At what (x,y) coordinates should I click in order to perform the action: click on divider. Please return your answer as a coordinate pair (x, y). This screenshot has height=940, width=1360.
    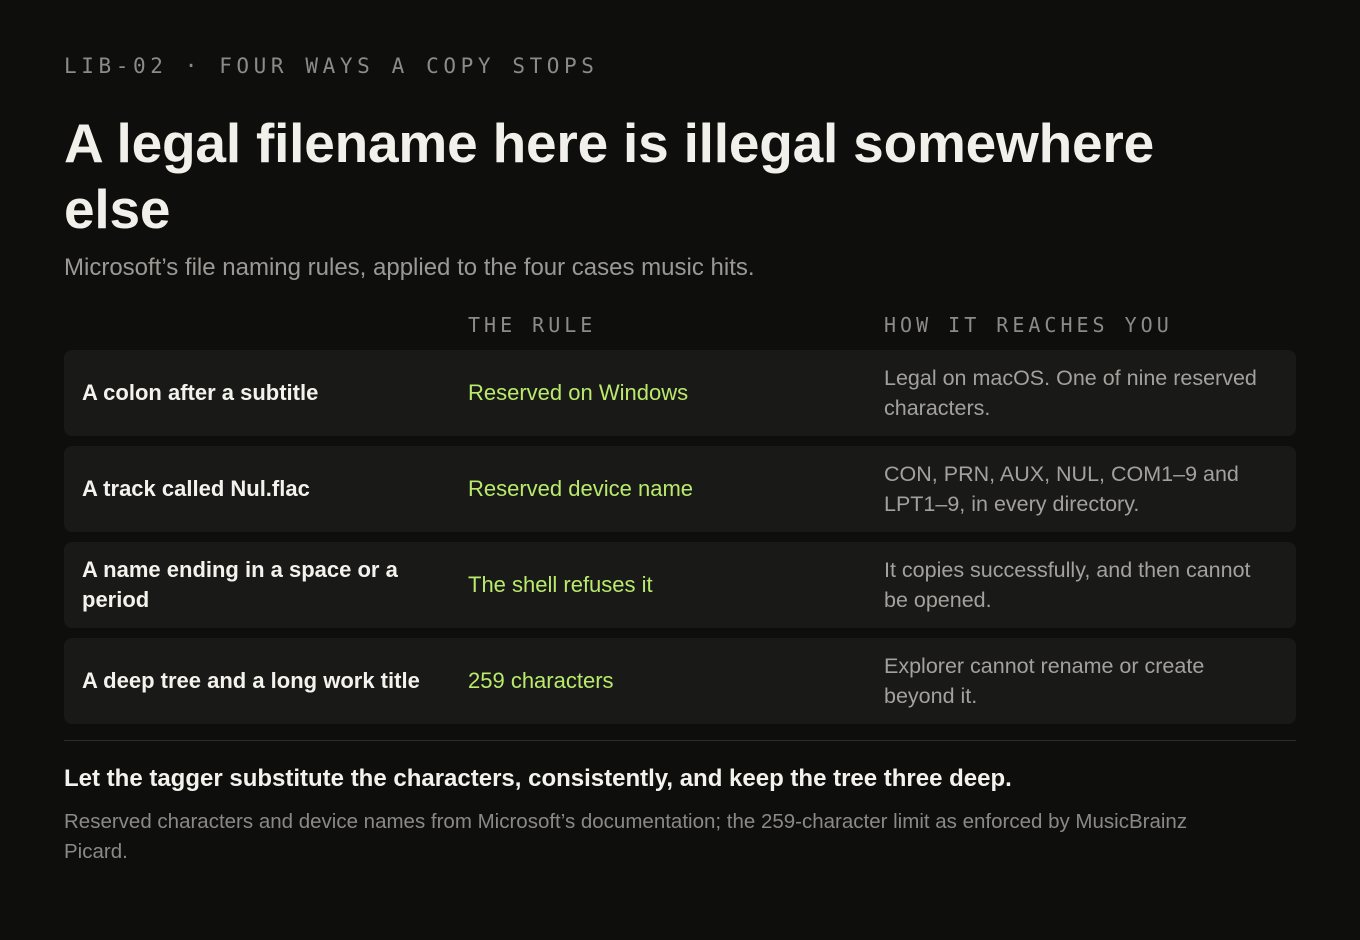
    Looking at the image, I should click on (680, 740).